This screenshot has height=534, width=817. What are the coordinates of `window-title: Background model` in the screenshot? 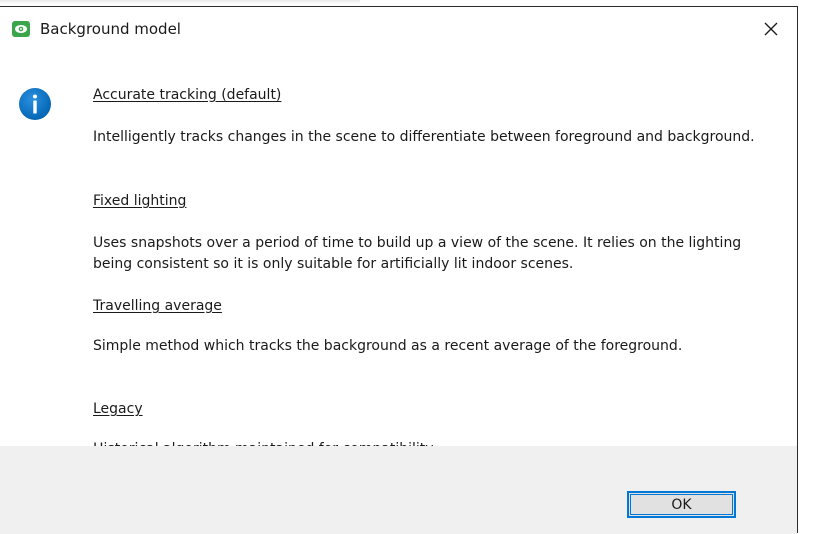 It's located at (110, 29).